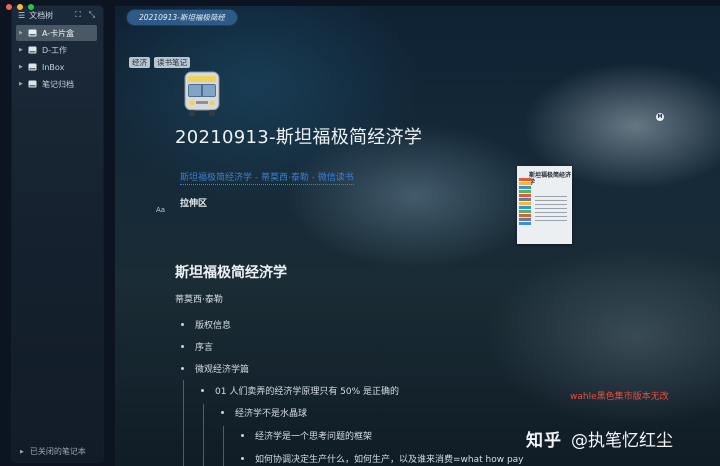  Describe the element at coordinates (78, 15) in the screenshot. I see `expand-icon: ⛶` at that location.